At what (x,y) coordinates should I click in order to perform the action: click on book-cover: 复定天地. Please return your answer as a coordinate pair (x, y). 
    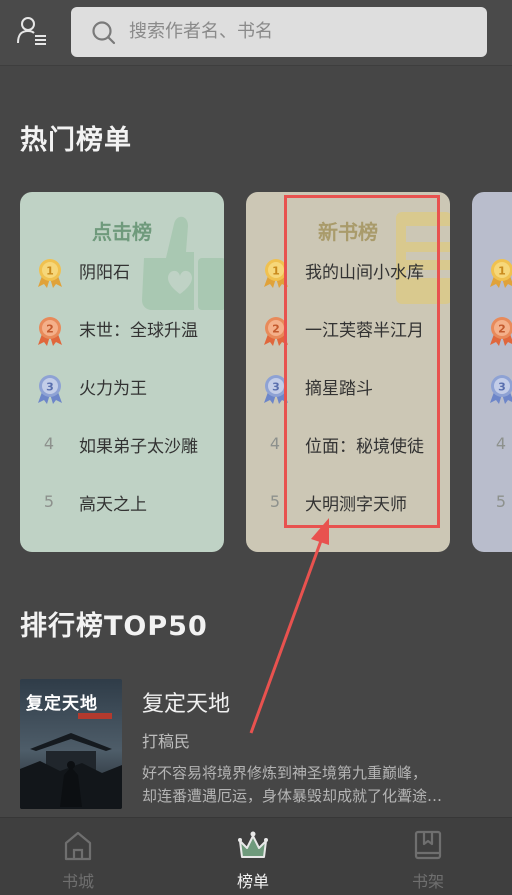
    Looking at the image, I should click on (71, 744).